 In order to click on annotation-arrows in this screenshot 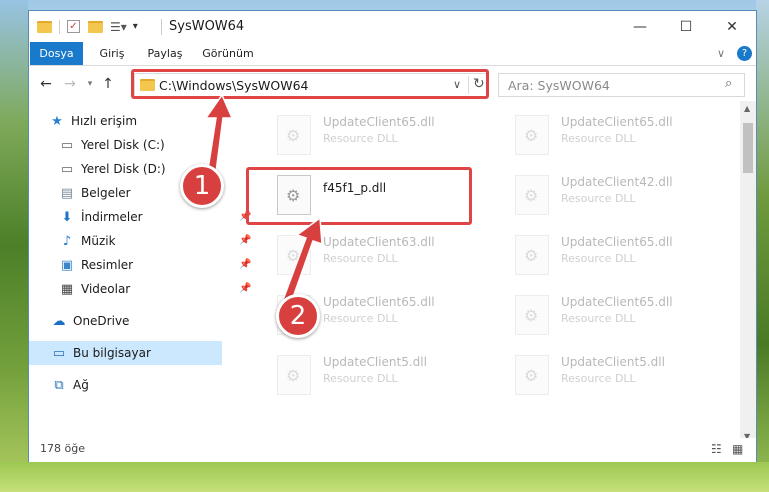, I will do `click(263, 198)`.